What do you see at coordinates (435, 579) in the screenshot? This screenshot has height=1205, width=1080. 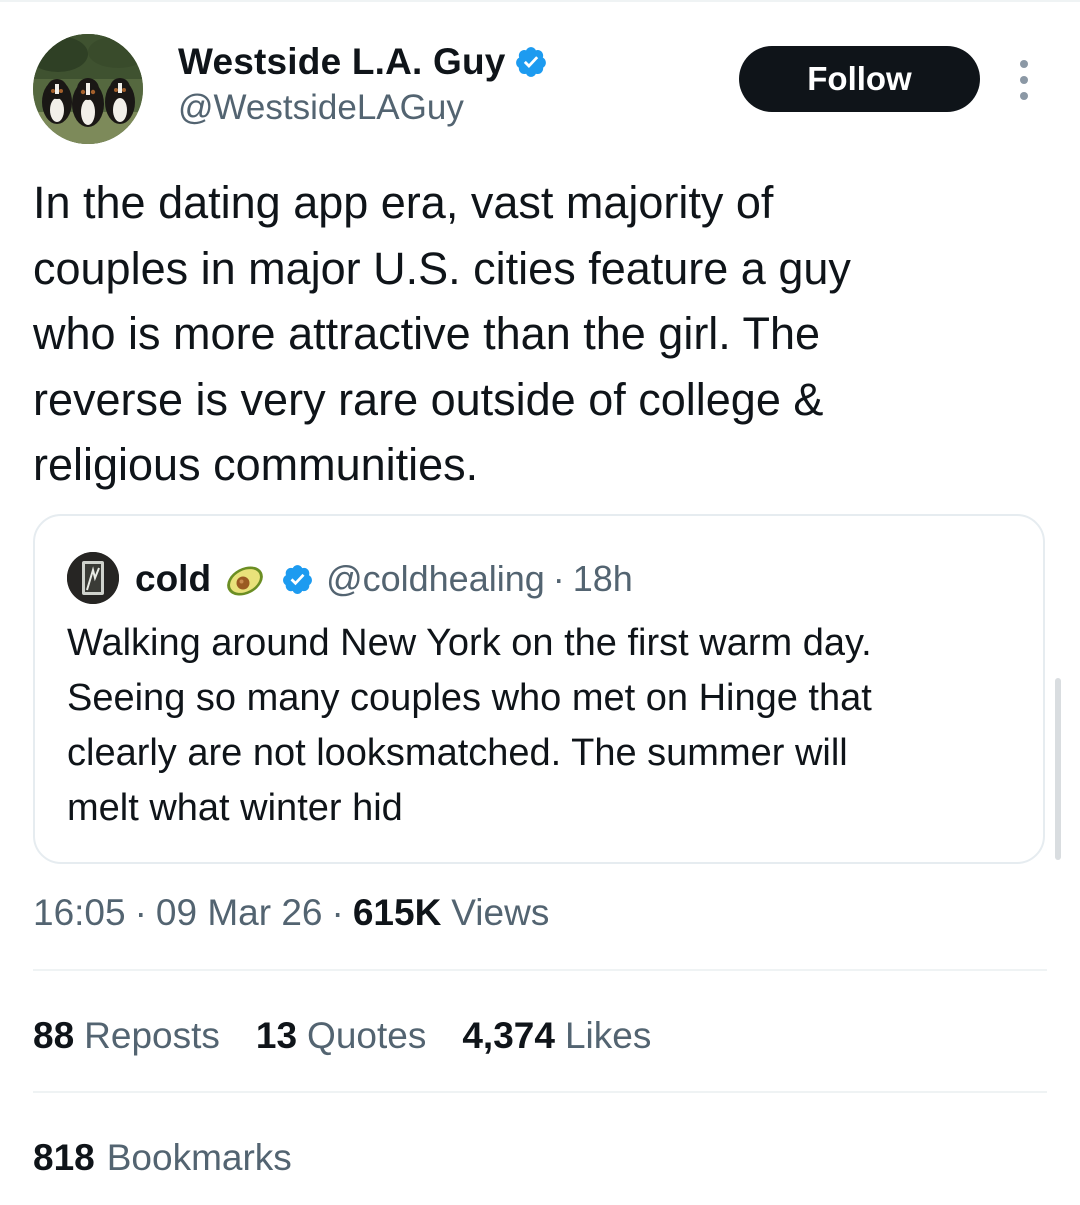 I see `quote-handle: @coldhealing` at bounding box center [435, 579].